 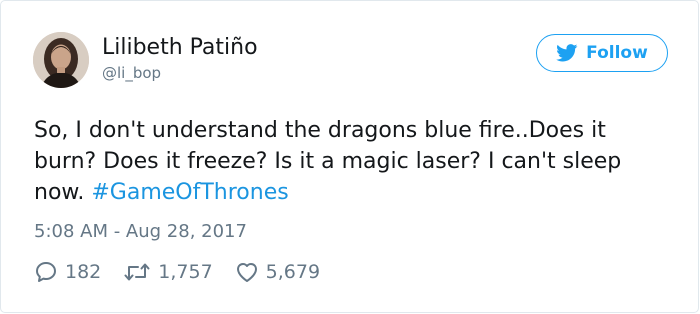 I want to click on reply-count: 182, so click(x=83, y=272).